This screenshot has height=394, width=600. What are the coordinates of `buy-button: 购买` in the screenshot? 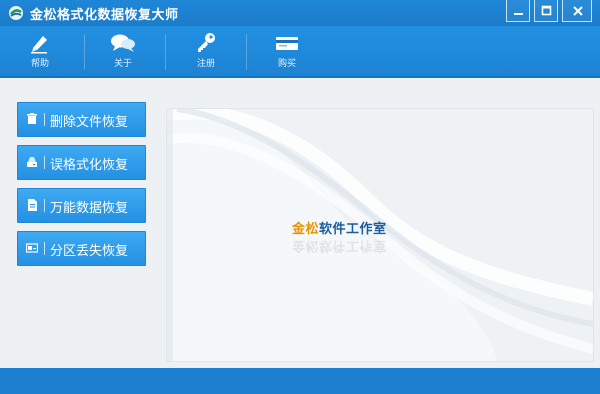 It's located at (287, 51).